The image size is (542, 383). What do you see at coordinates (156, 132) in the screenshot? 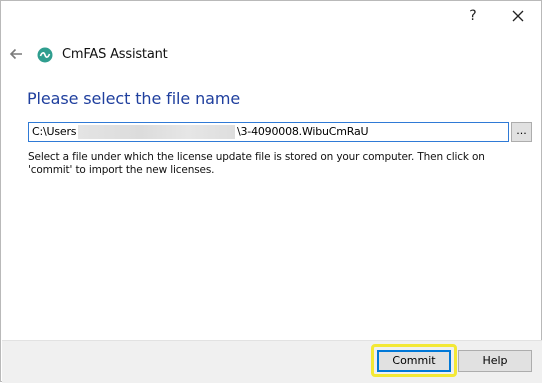
I see `redacted-username` at bounding box center [156, 132].